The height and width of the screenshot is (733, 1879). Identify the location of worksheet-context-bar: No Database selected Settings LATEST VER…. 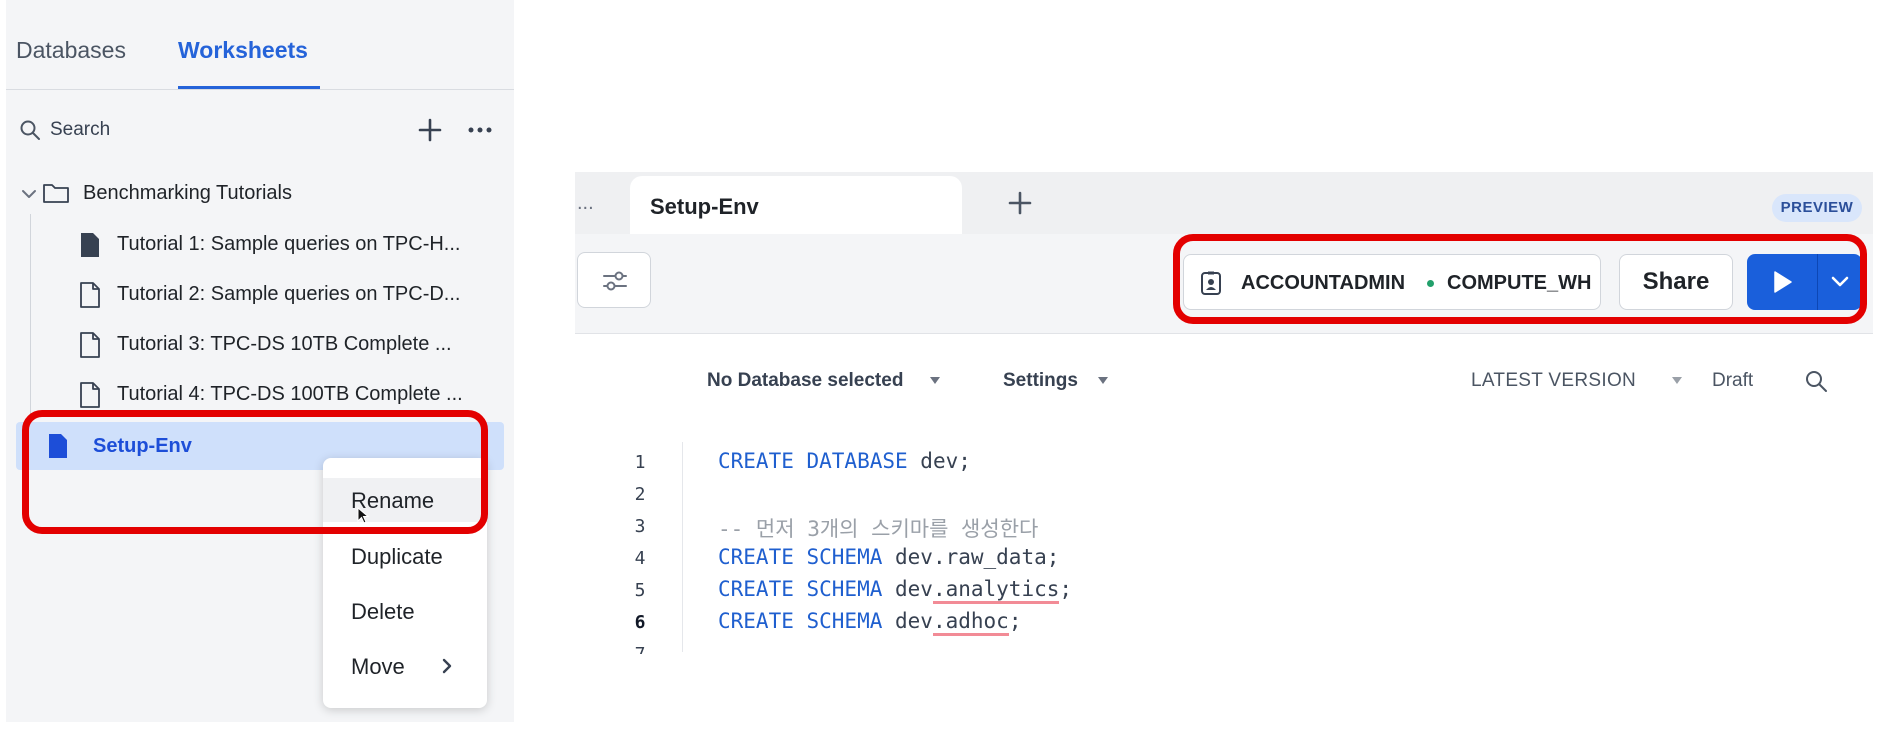
(1224, 382).